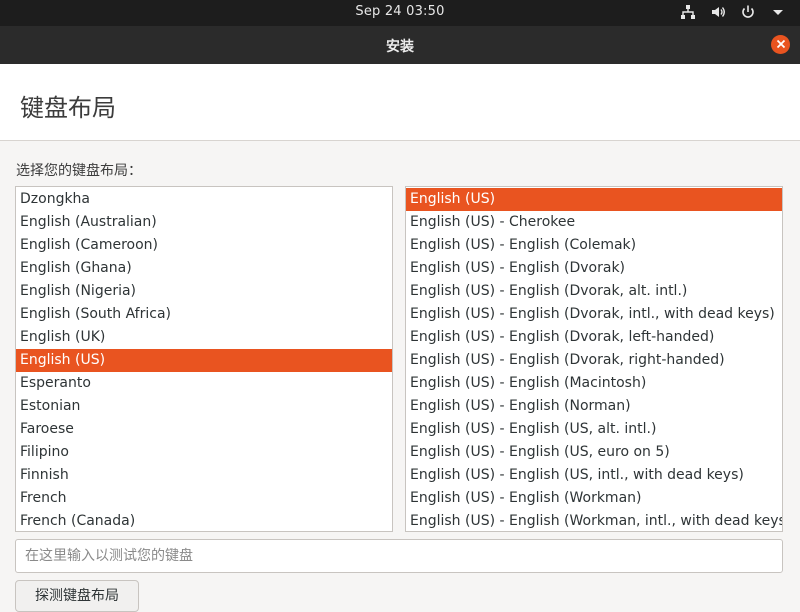 The image size is (800, 612). Describe the element at coordinates (204, 498) in the screenshot. I see `layout-list-item: French` at that location.